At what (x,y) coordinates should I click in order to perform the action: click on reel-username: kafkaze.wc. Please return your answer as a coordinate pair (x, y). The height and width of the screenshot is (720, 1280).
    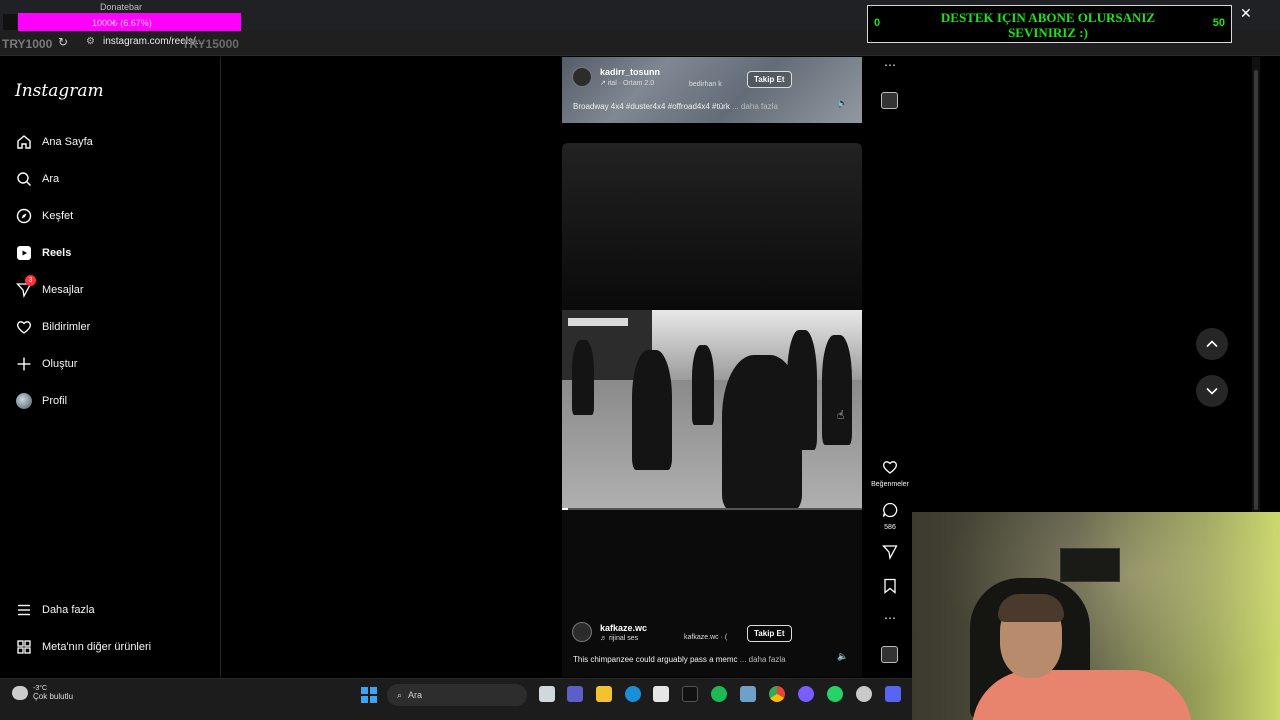
    Looking at the image, I should click on (623, 628).